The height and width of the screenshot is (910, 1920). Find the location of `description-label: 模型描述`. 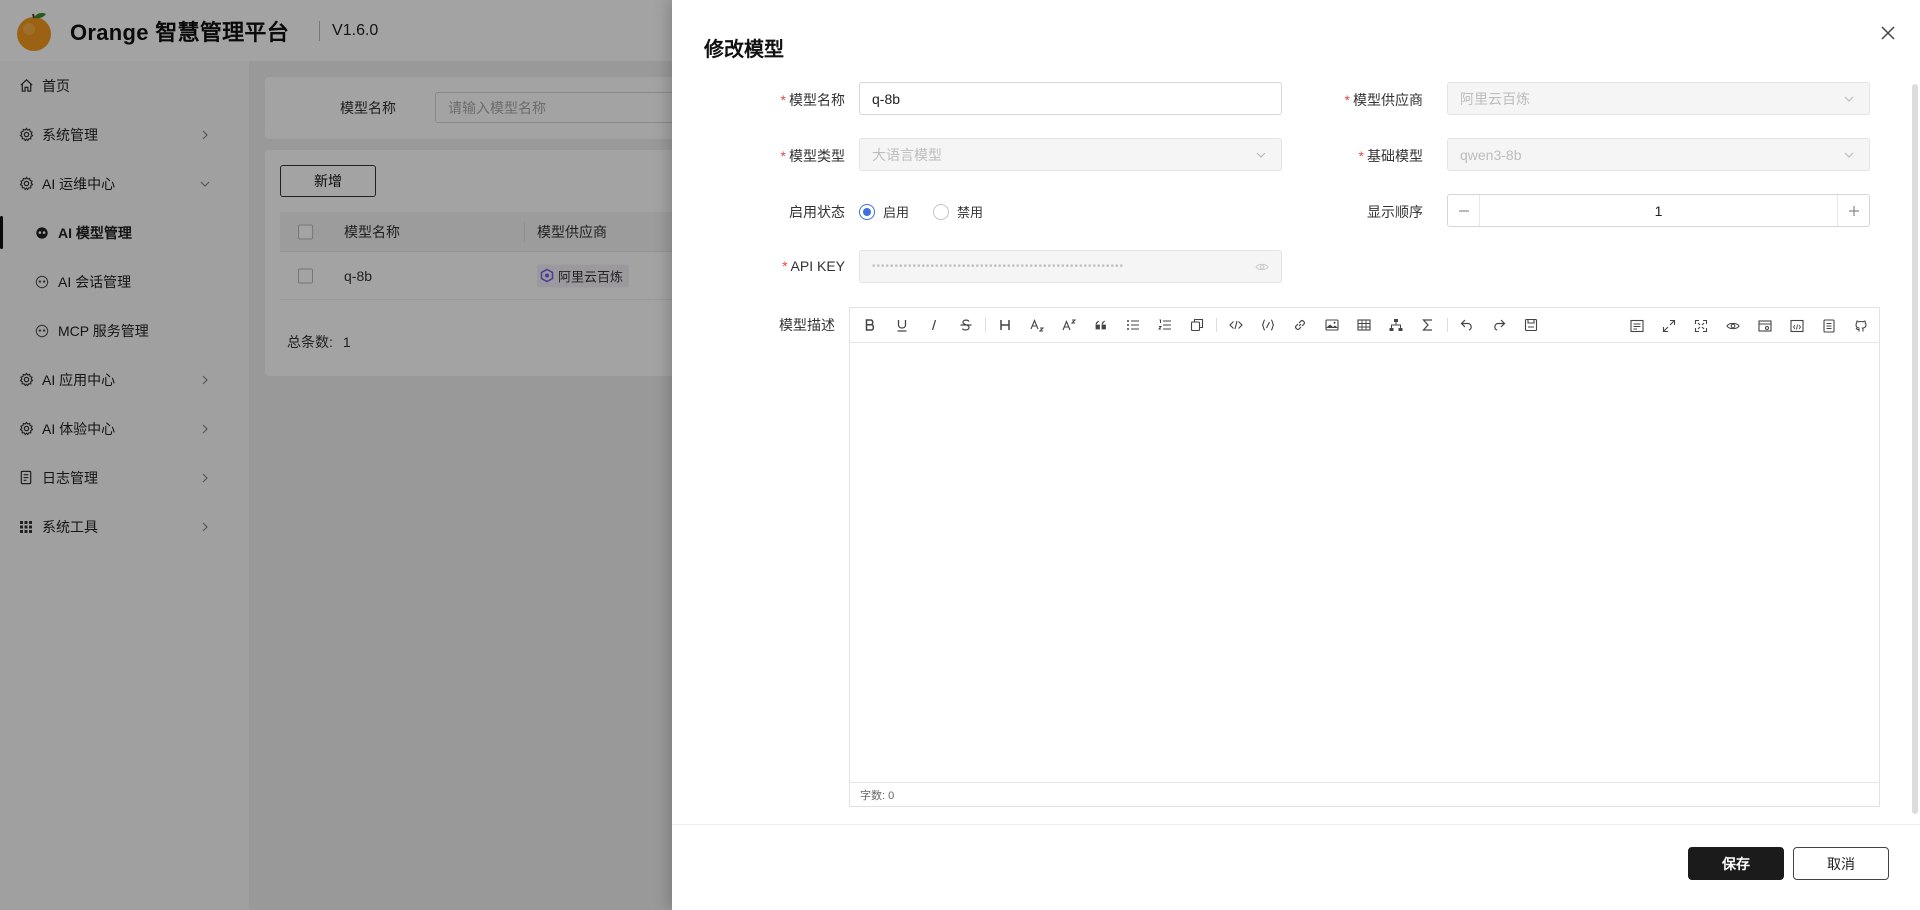

description-label: 模型描述 is located at coordinates (807, 325).